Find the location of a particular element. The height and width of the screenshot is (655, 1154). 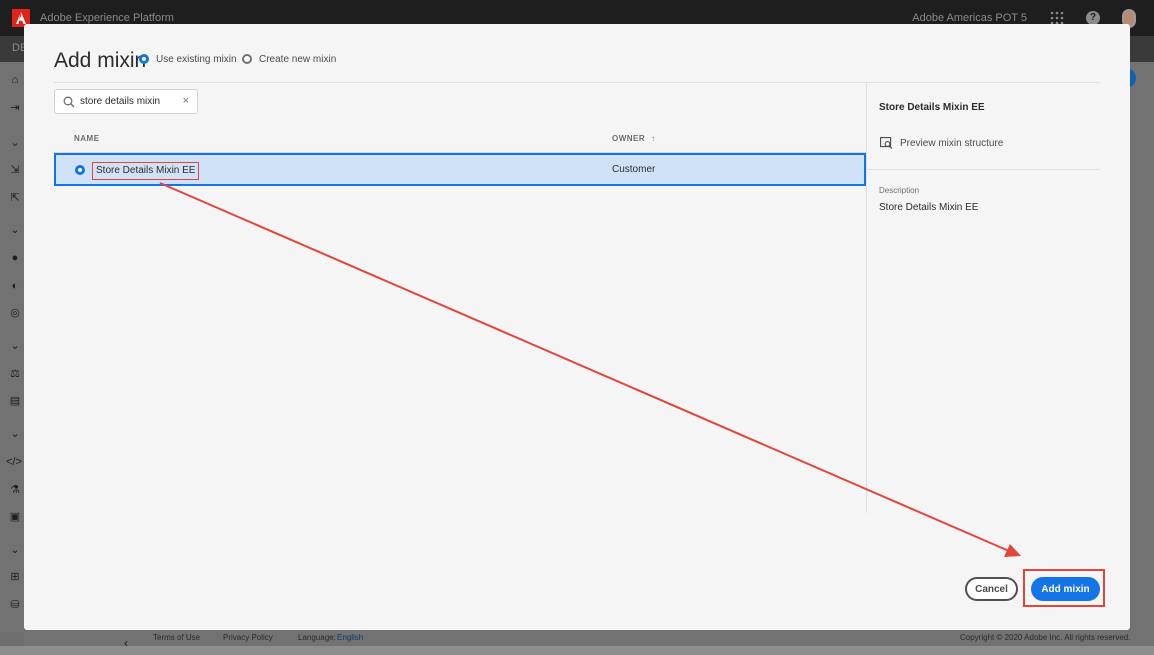

column-header-owner: OWNER ↑ is located at coordinates (634, 138).